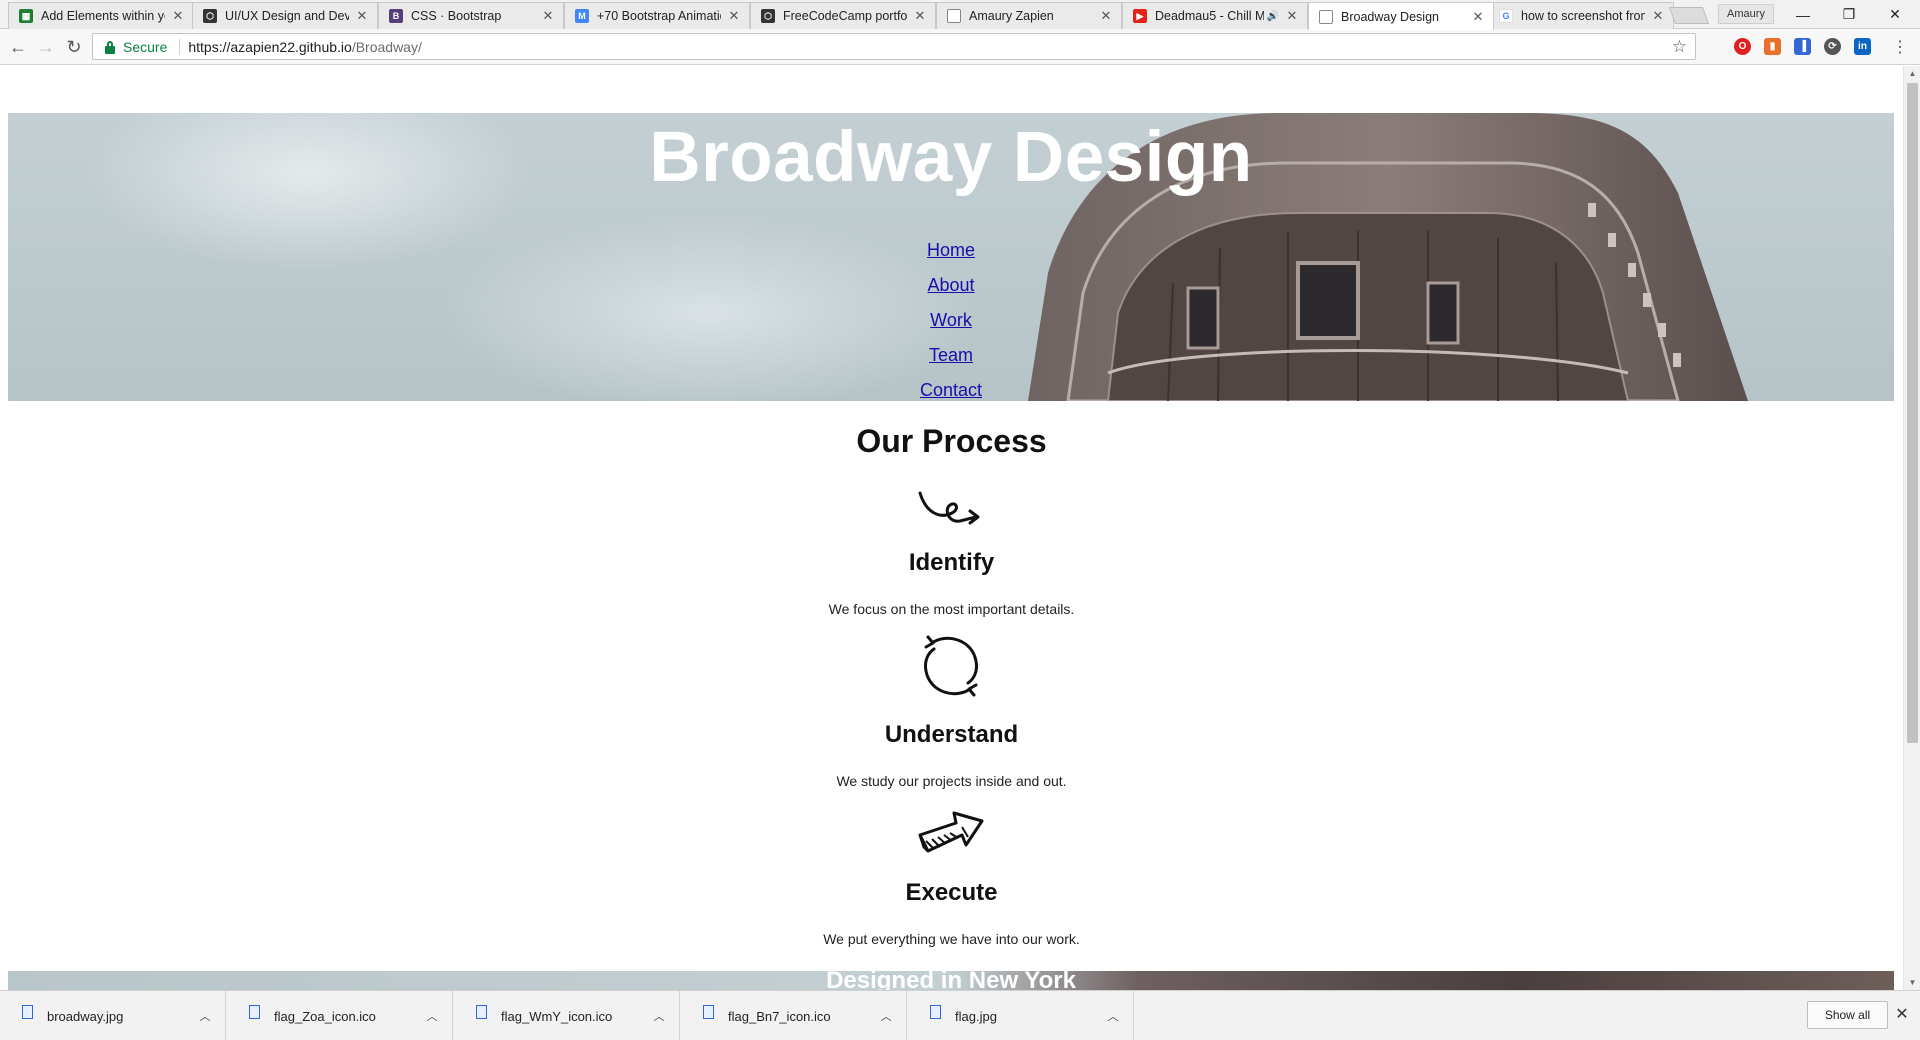 The height and width of the screenshot is (1040, 1920). I want to click on linkedin-extension-icon: in, so click(1862, 46).